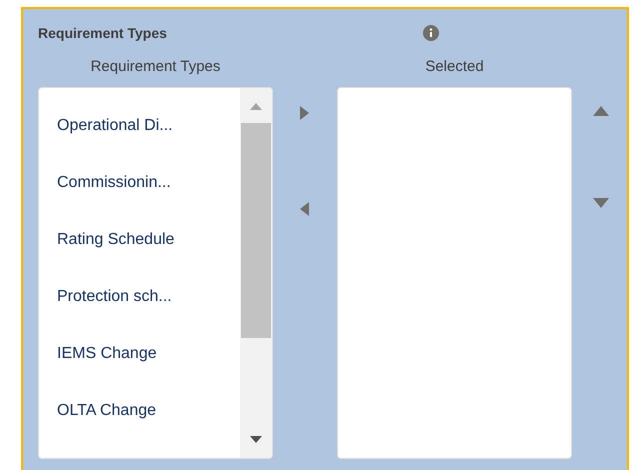 The height and width of the screenshot is (470, 636). Describe the element at coordinates (431, 33) in the screenshot. I see `info-icon` at that location.